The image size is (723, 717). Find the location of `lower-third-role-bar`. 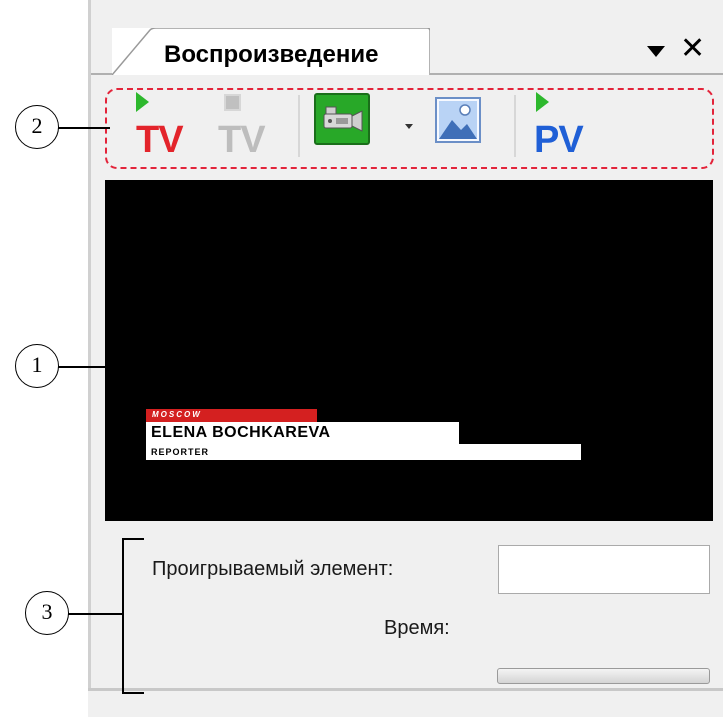

lower-third-role-bar is located at coordinates (363, 452).